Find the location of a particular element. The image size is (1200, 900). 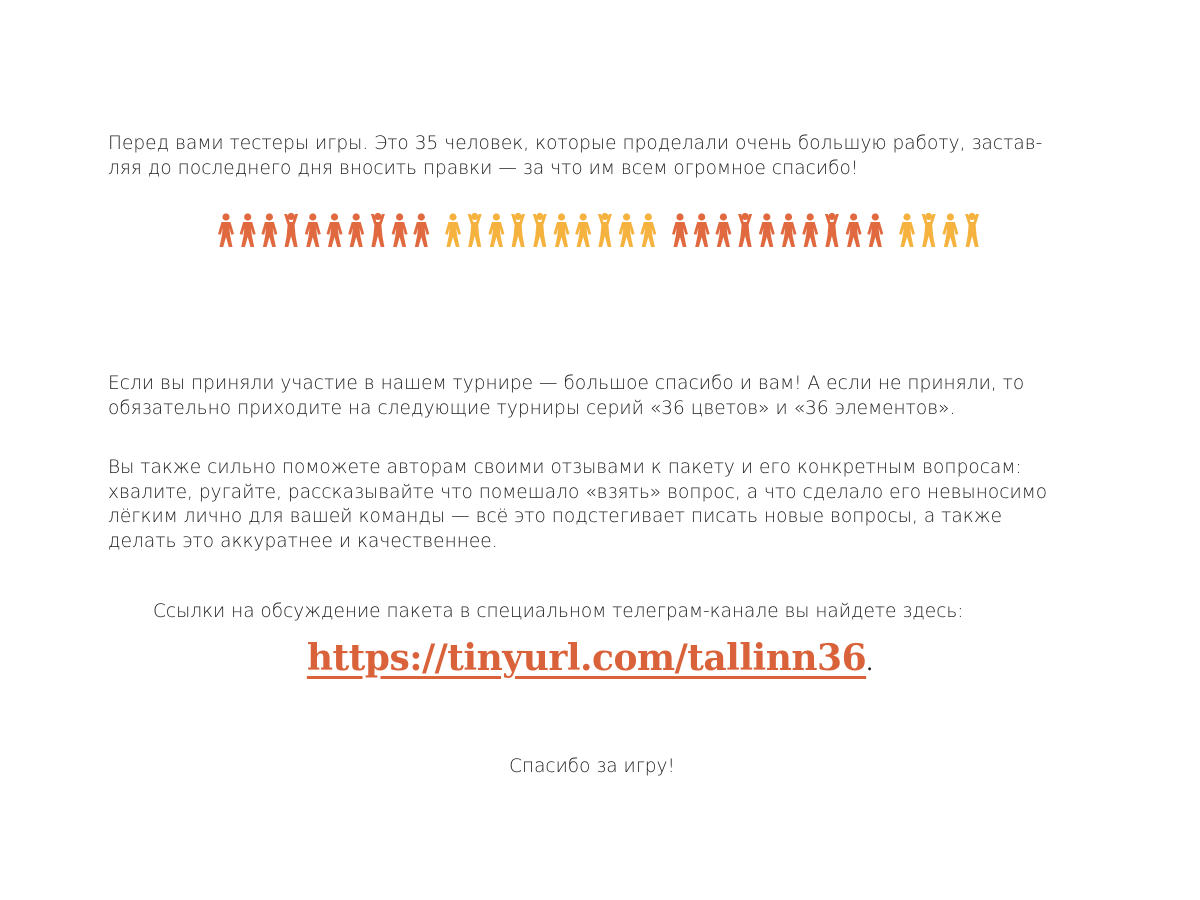

testers-figures is located at coordinates (601, 232).